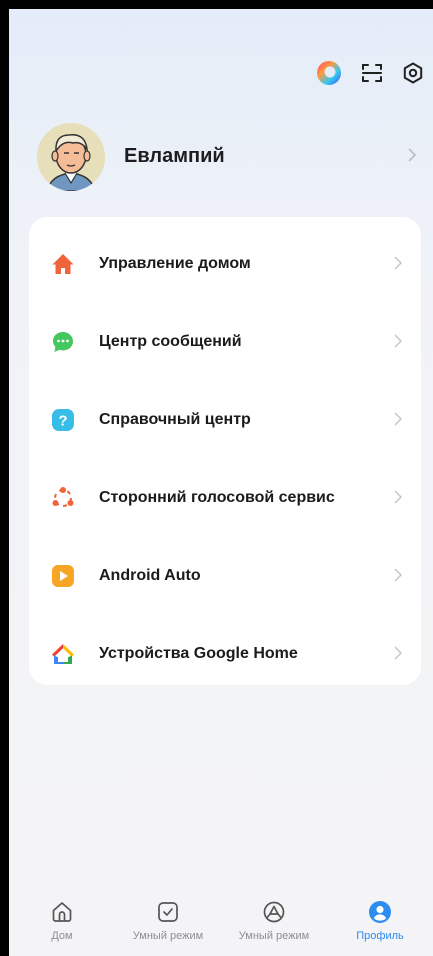  Describe the element at coordinates (274, 912) in the screenshot. I see `automation-icon` at that location.